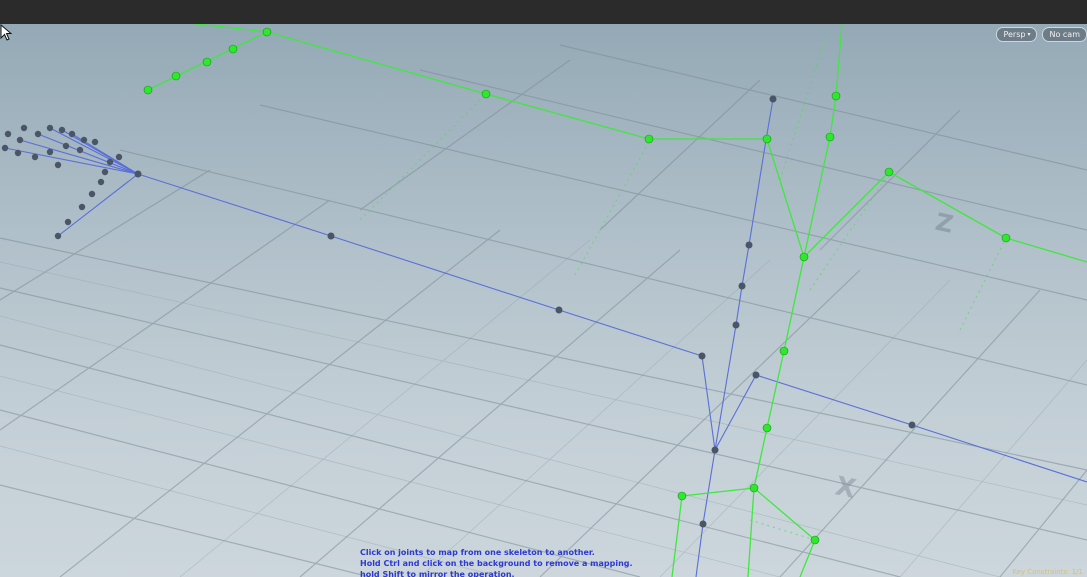  What do you see at coordinates (1029, 34) in the screenshot?
I see `chevron-down-icon: ▾` at bounding box center [1029, 34].